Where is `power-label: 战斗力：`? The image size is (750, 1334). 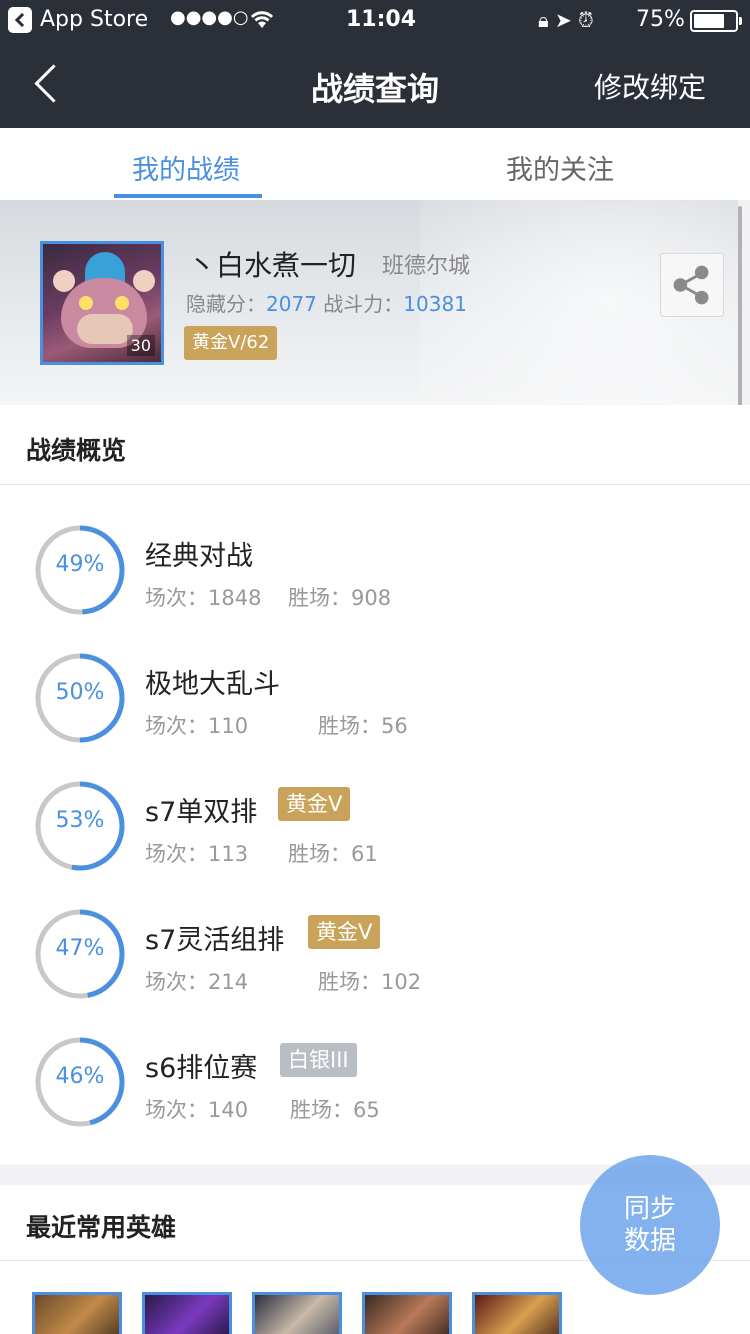
power-label: 战斗力： is located at coordinates (363, 304).